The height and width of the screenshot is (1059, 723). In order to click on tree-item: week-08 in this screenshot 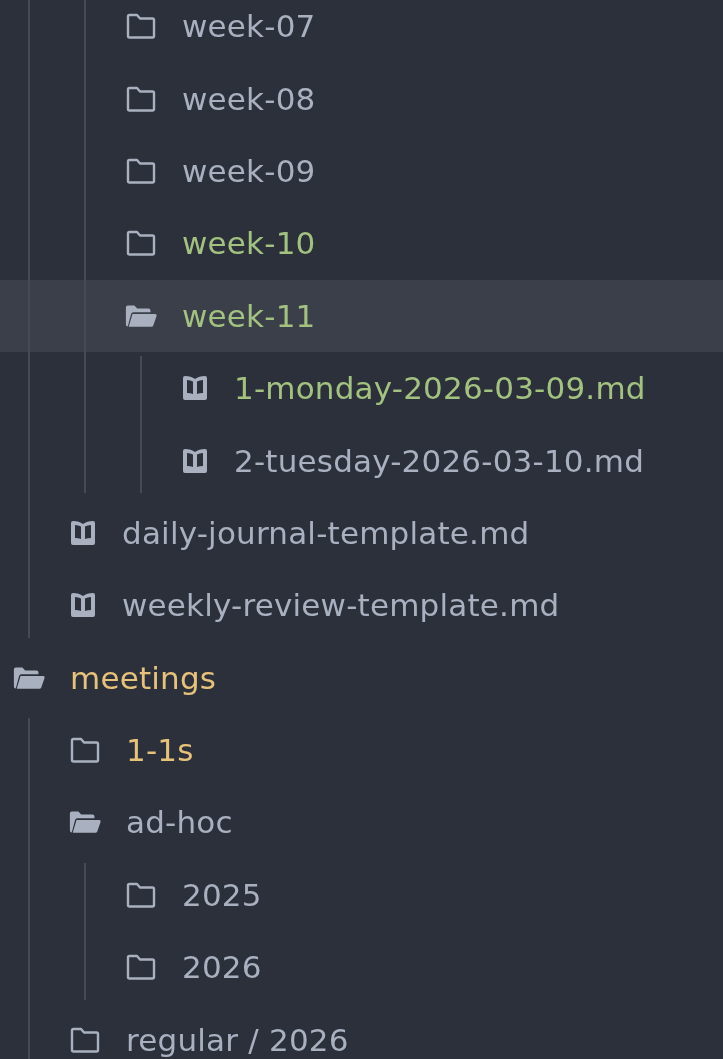, I will do `click(361, 98)`.